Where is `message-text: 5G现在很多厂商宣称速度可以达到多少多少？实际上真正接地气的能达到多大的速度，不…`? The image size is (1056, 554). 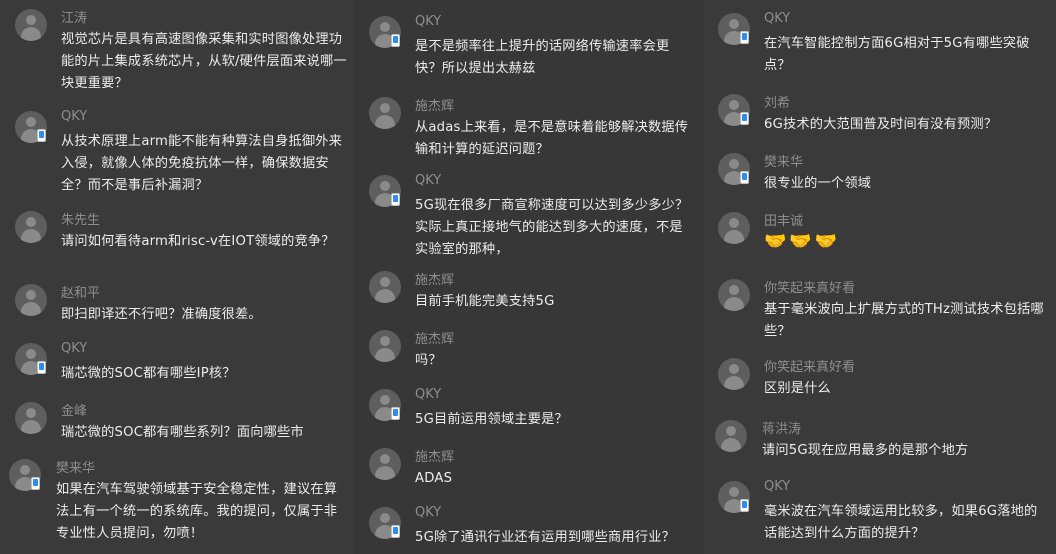 message-text: 5G现在很多厂商宣称速度可以达到多少多少？实际上真正接地气的能达到多大的速度，不… is located at coordinates (552, 227).